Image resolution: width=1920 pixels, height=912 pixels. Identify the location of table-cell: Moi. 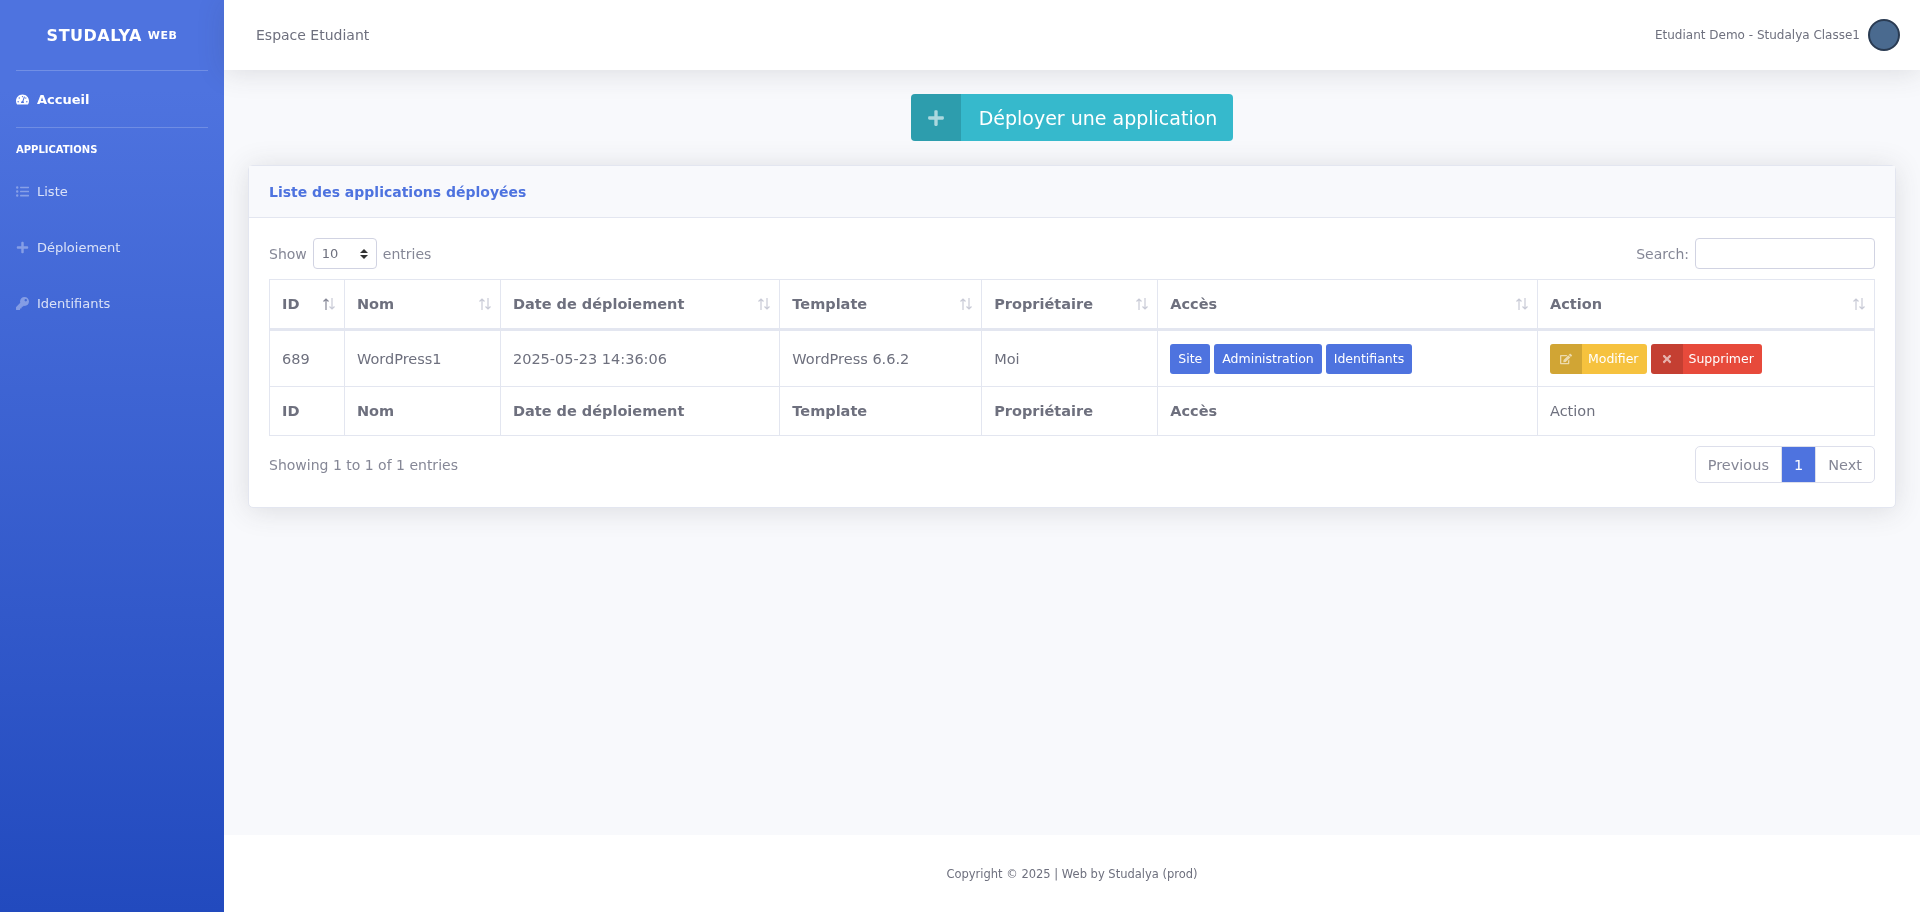
(1069, 358).